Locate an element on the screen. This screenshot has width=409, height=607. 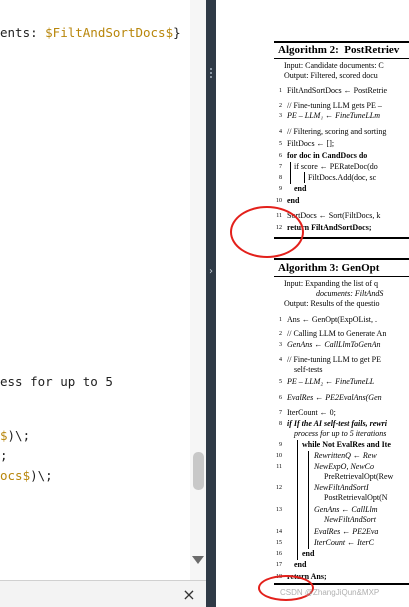
annotation-circle is located at coordinates (267, 232).